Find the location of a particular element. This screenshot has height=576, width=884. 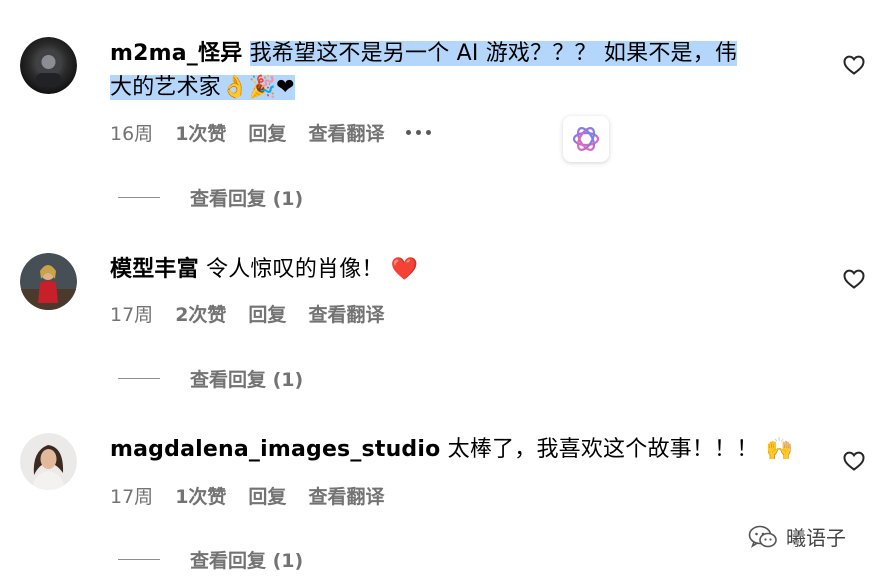

watermark: 曦语子 is located at coordinates (797, 536).